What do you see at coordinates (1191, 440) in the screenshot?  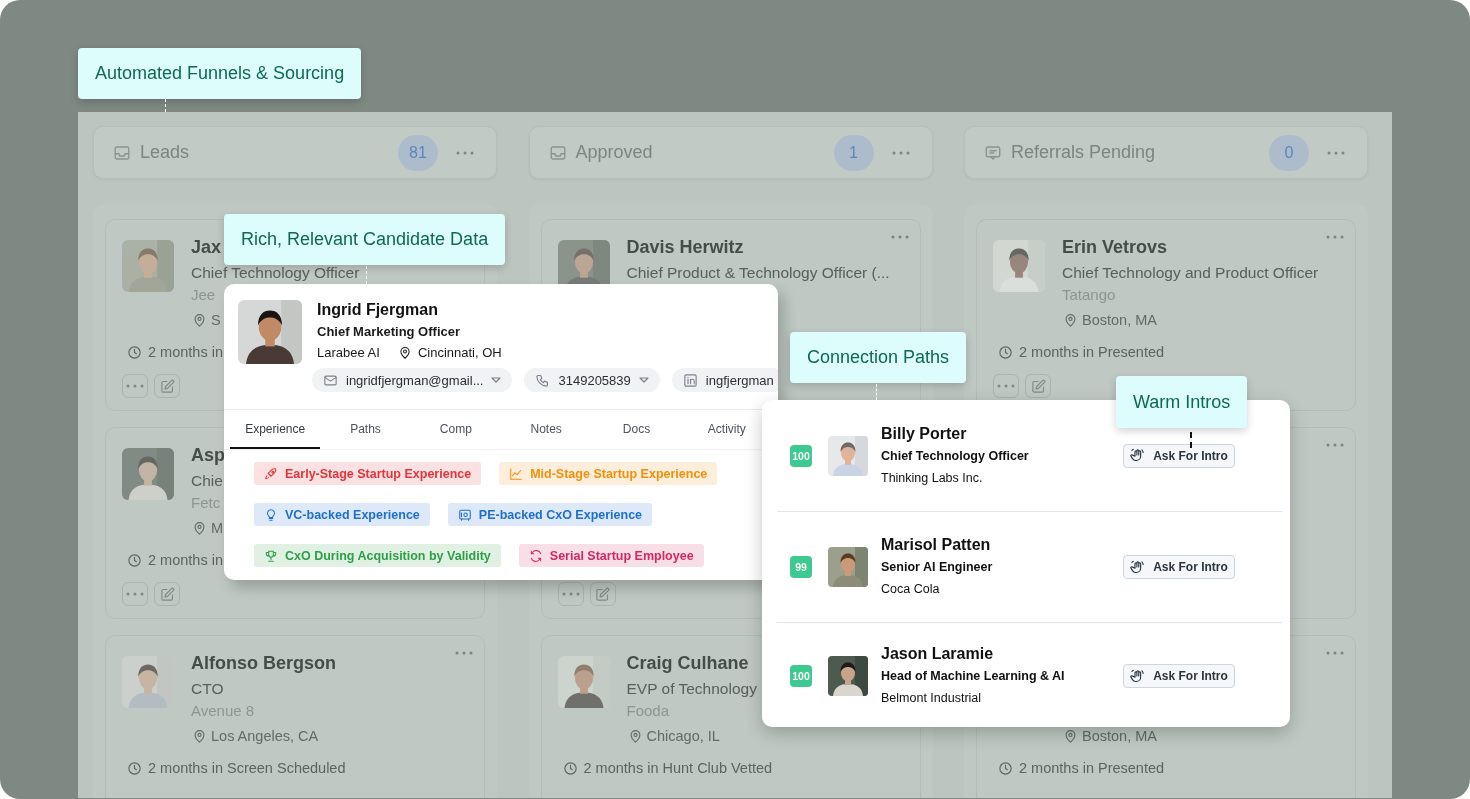 I see `leader-line` at bounding box center [1191, 440].